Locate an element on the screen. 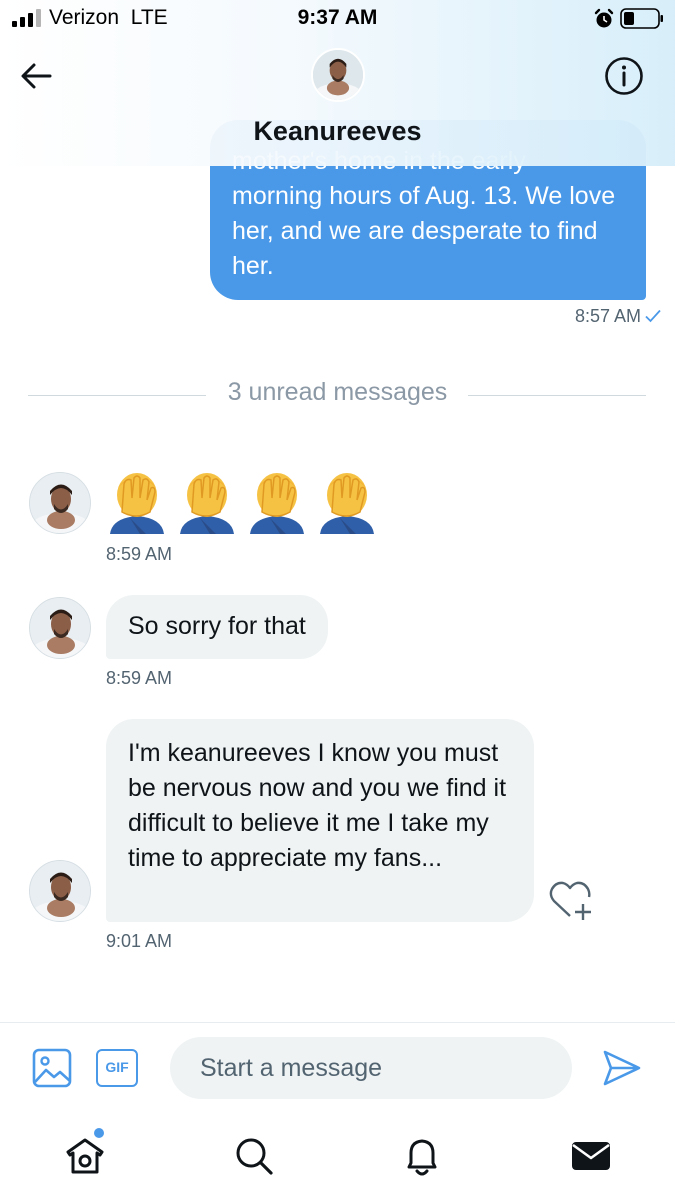 The height and width of the screenshot is (1200, 675). status-bar: Verizon LTE 9:37 AM is located at coordinates (337, 19).